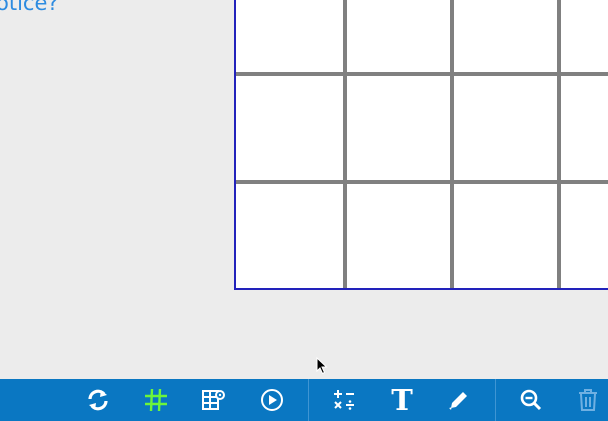  I want to click on operations-button, so click(344, 400).